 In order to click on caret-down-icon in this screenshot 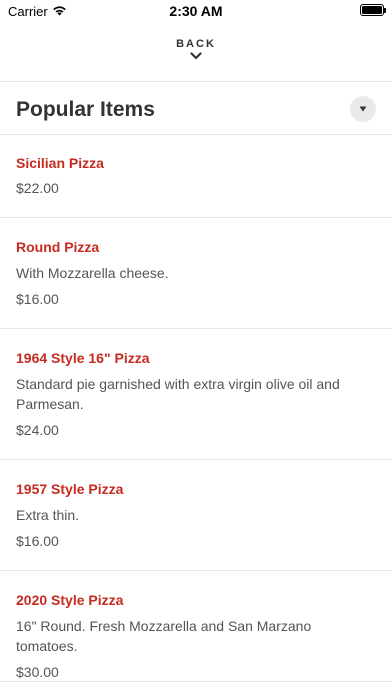, I will do `click(363, 109)`.